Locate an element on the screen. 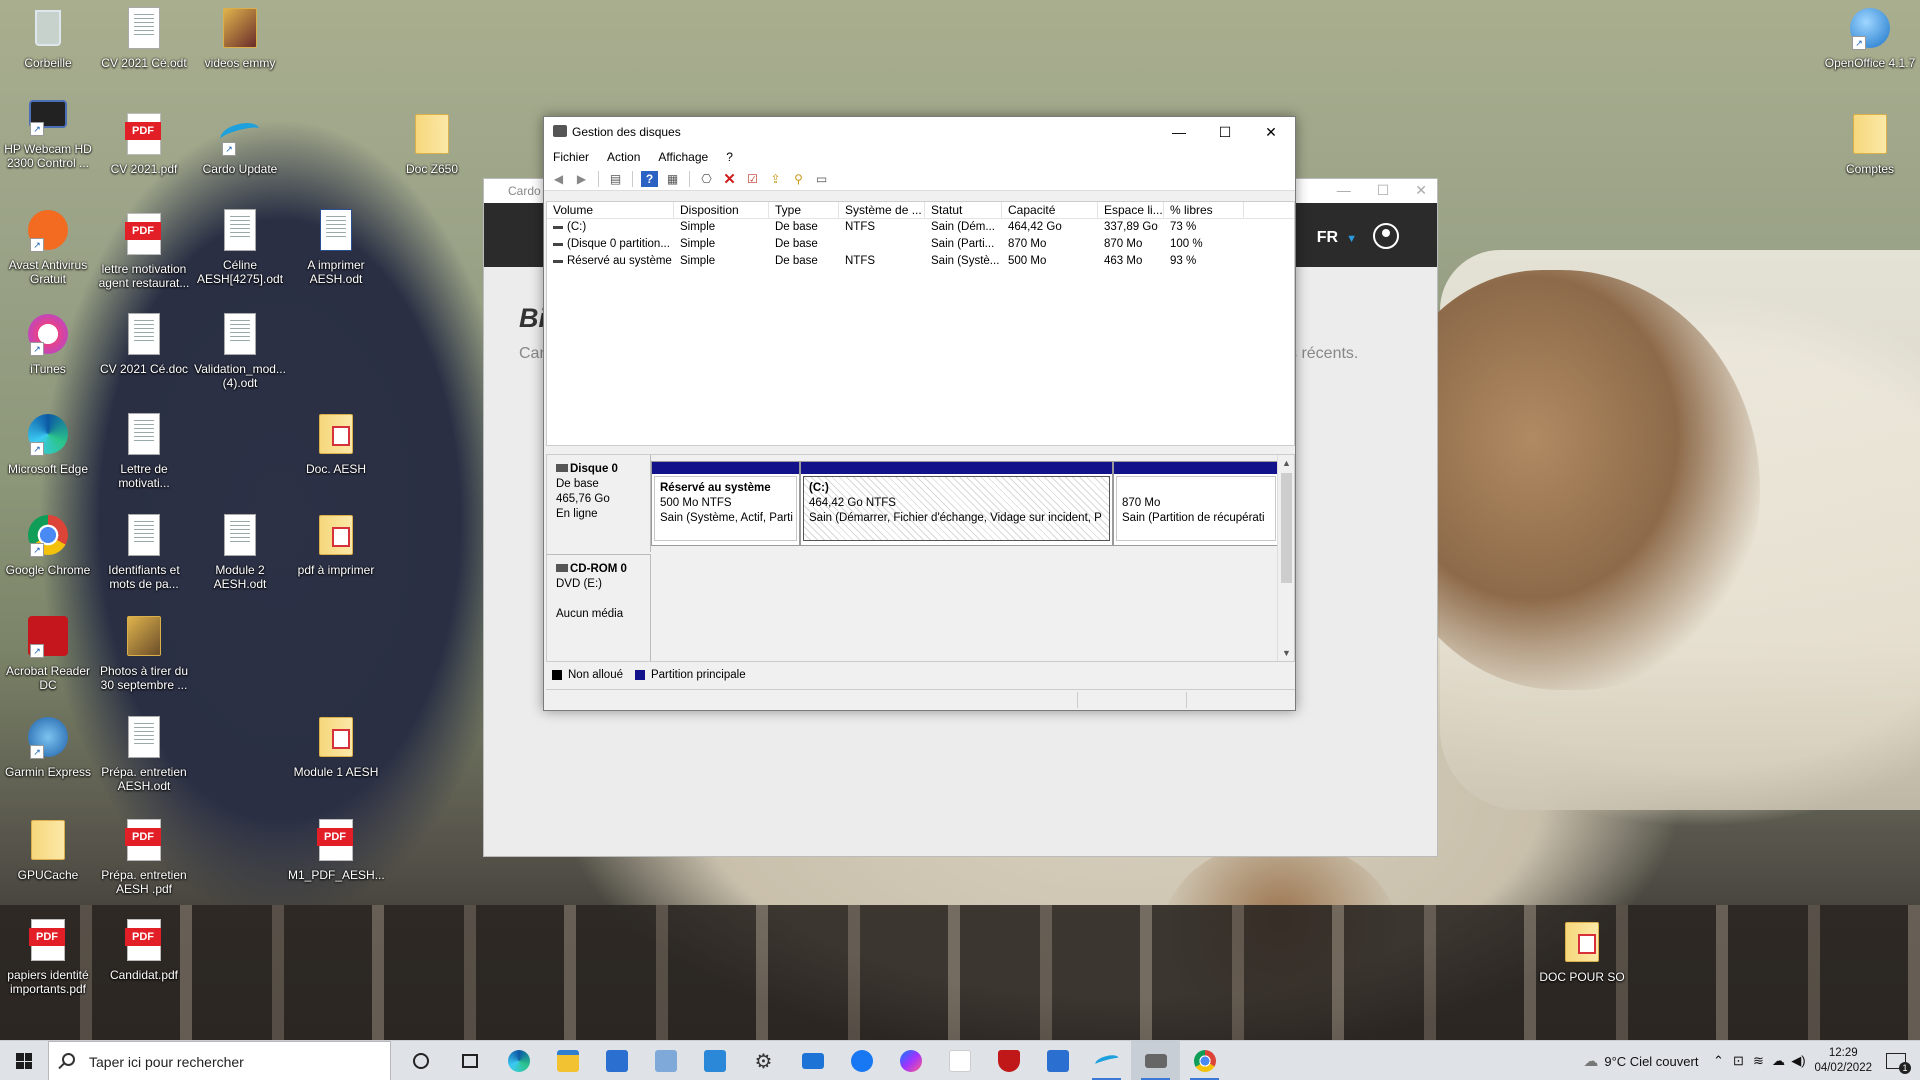 The height and width of the screenshot is (1080, 1920). weather-widget: ☁ 9°C Ciel couvert is located at coordinates (1640, 1061).